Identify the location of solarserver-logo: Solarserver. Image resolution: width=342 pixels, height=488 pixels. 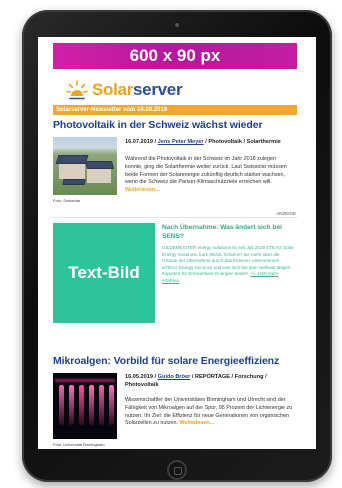
(124, 90).